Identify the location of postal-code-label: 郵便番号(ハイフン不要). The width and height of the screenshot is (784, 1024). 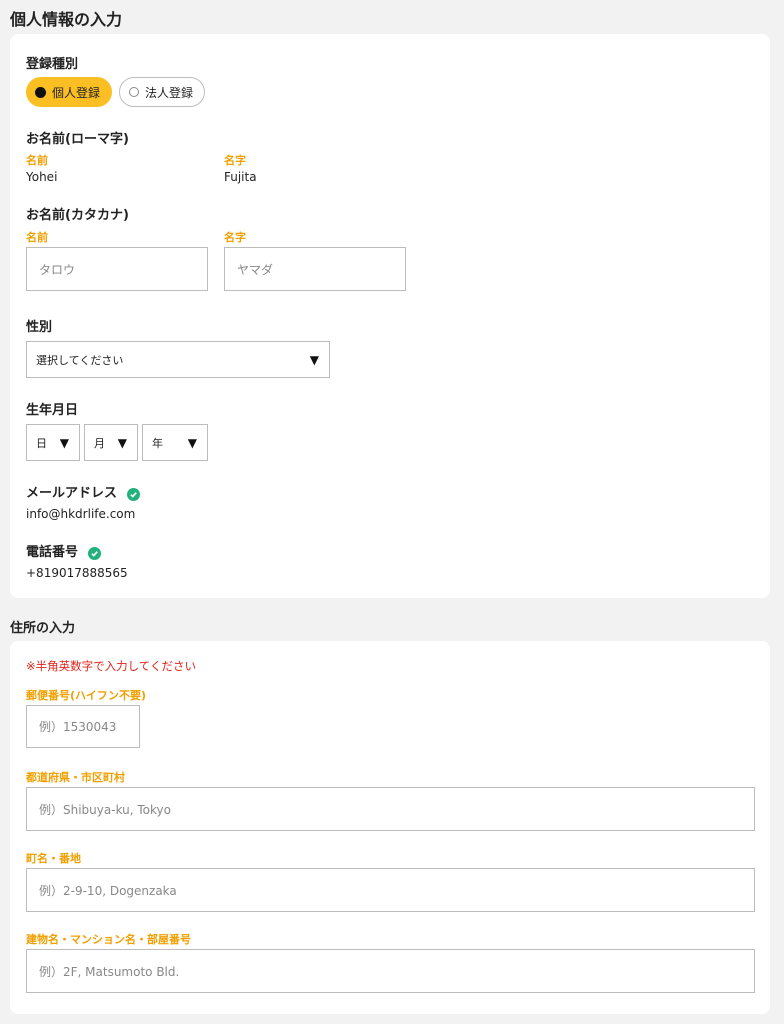
(86, 695).